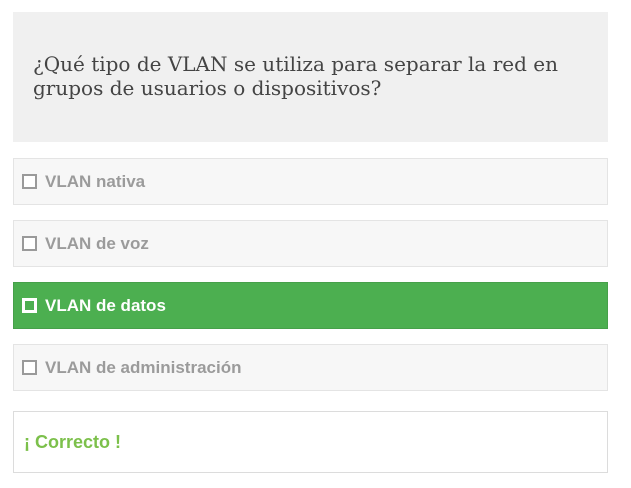  Describe the element at coordinates (95, 181) in the screenshot. I see `answer-option-label: VLAN nativa` at that location.